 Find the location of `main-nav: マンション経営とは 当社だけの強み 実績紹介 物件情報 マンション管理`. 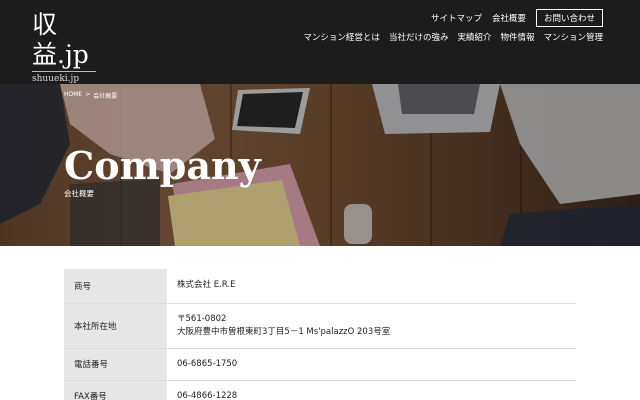

main-nav: マンション経営とは 当社だけの強み 実績紹介 物件情報 マンション管理 is located at coordinates (448, 37).